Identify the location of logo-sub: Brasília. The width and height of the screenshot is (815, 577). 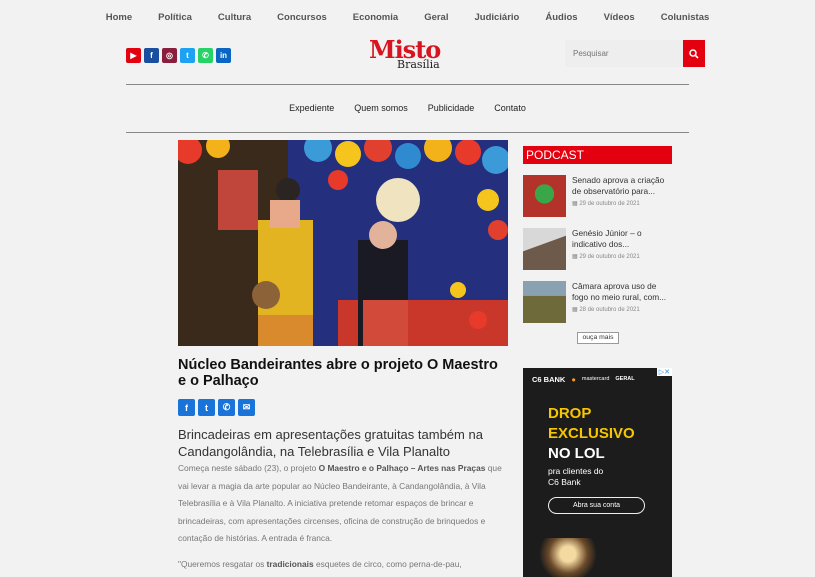
(418, 64).